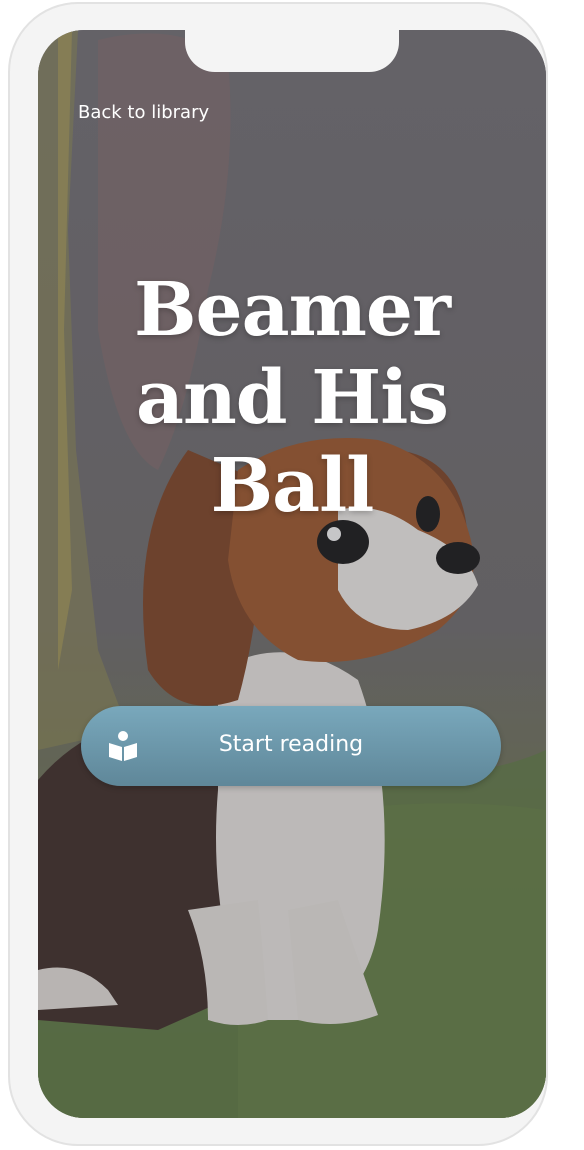  I want to click on start-reading-button: Start reading, so click(291, 746).